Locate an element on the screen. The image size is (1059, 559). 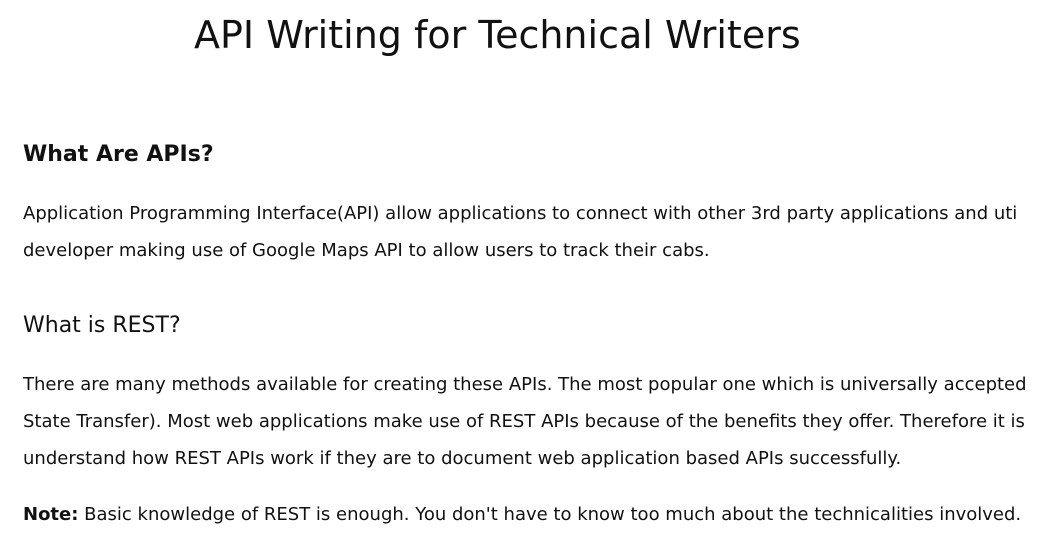
section-heading-what-are-apis: What Are APIs? is located at coordinates (118, 154).